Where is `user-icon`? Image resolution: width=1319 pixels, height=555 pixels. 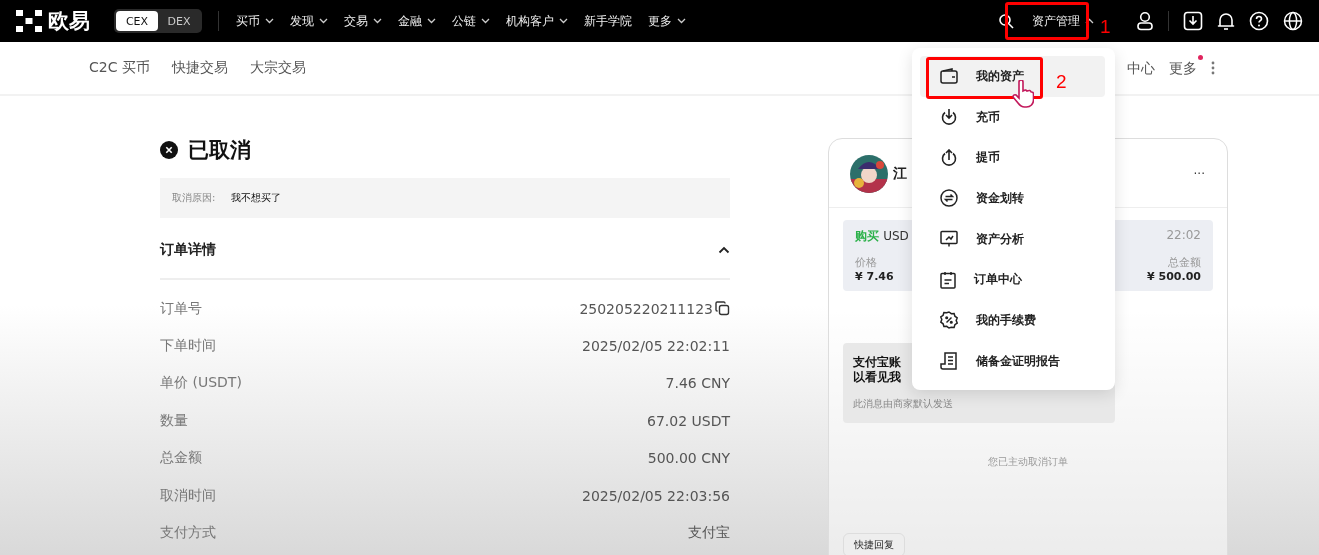
user-icon is located at coordinates (1145, 21).